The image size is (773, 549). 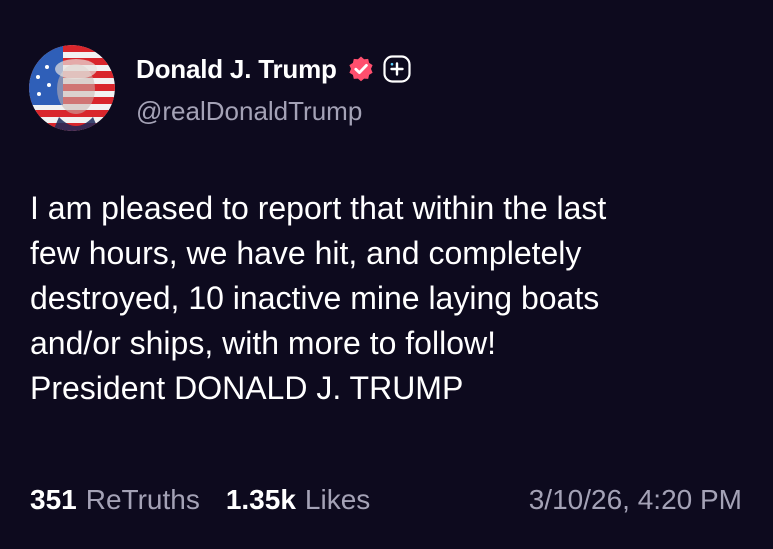 What do you see at coordinates (337, 499) in the screenshot?
I see `likes-label: Likes` at bounding box center [337, 499].